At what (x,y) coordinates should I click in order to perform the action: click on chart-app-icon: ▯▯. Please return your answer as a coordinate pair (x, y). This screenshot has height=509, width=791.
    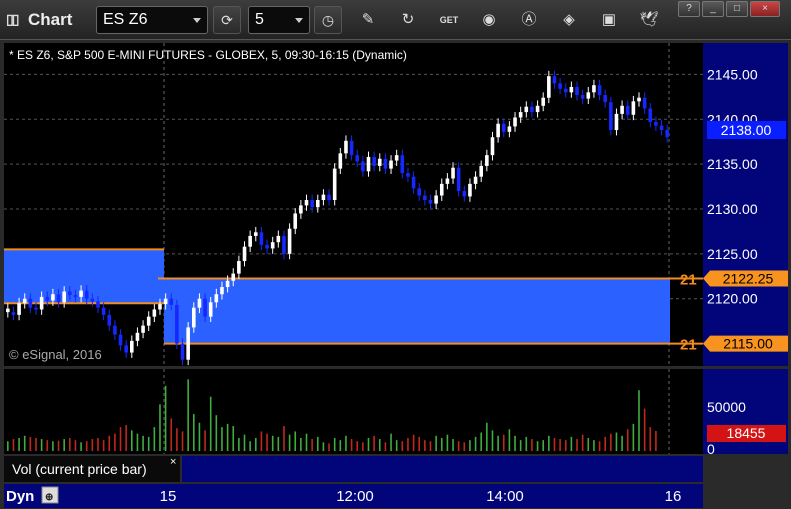
    Looking at the image, I should click on (12, 19).